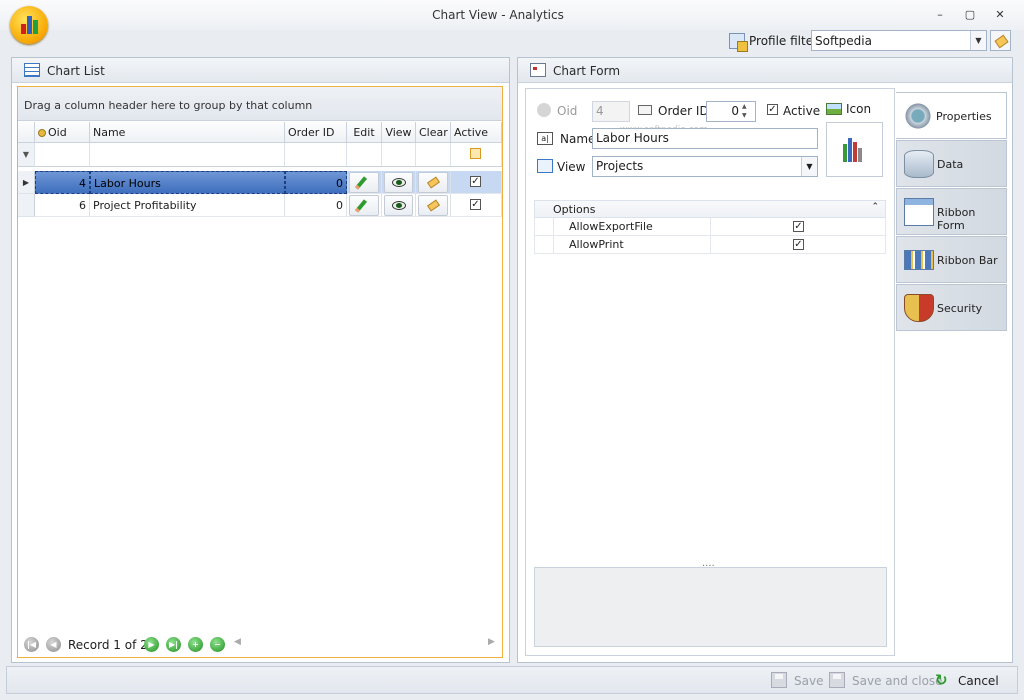 This screenshot has height=700, width=1024. I want to click on description-panel, so click(710, 607).